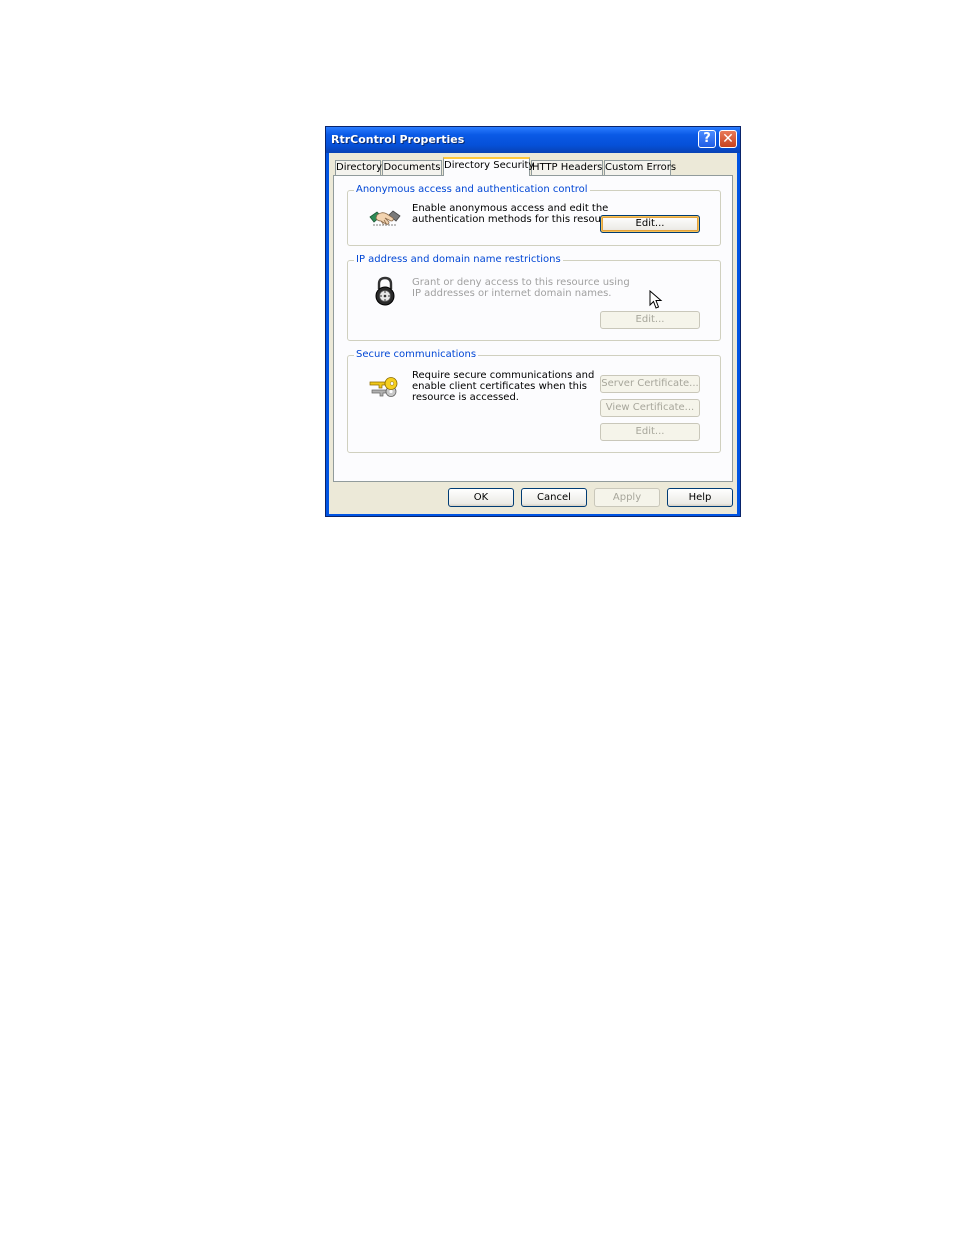 This screenshot has width=954, height=1235. I want to click on help-button: Help, so click(700, 497).